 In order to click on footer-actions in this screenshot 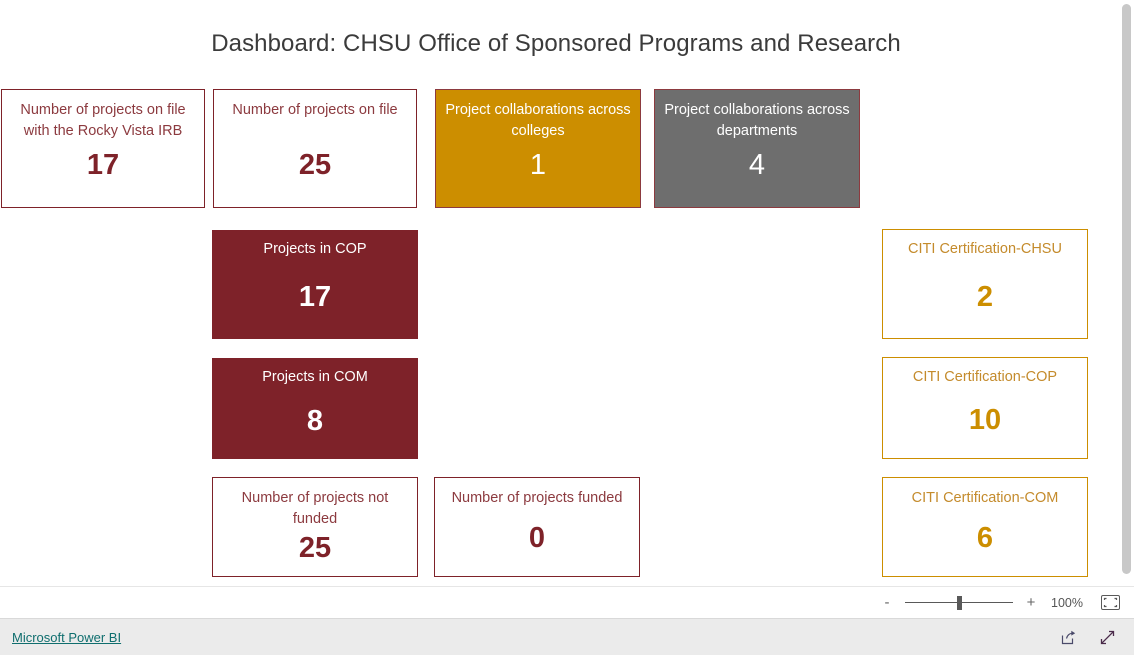, I will do `click(1088, 637)`.